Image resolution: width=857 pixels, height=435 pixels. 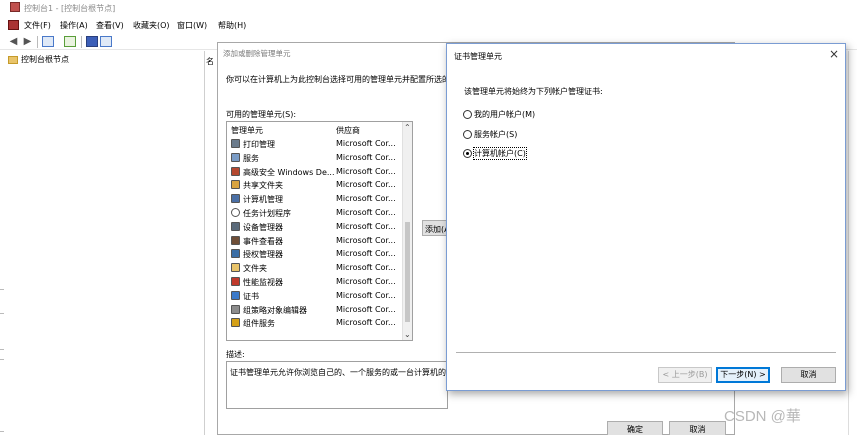 I want to click on authorization-icon, so click(x=235, y=254).